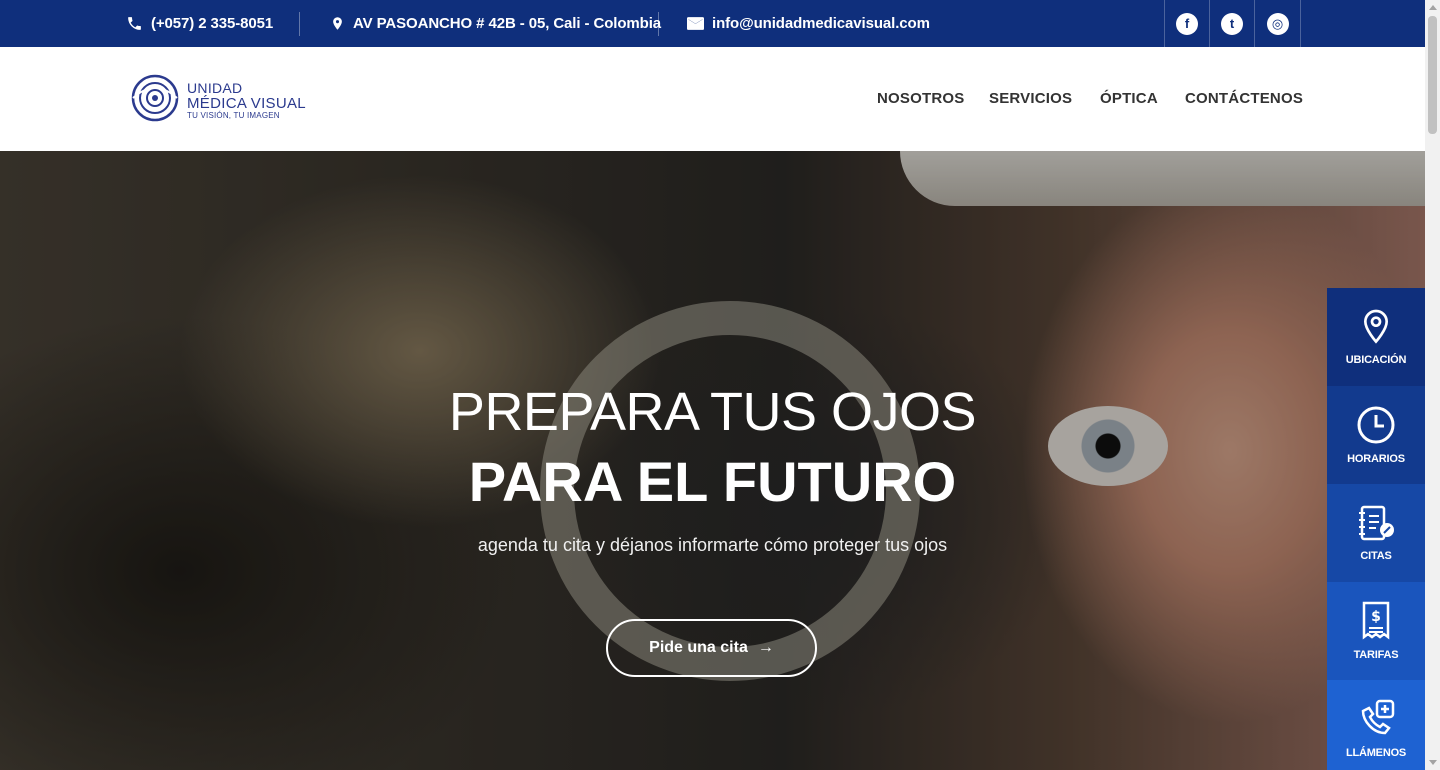 This screenshot has width=1440, height=770. What do you see at coordinates (1244, 98) in the screenshot?
I see `nav-contactenos: CONTÁCTENOS` at bounding box center [1244, 98].